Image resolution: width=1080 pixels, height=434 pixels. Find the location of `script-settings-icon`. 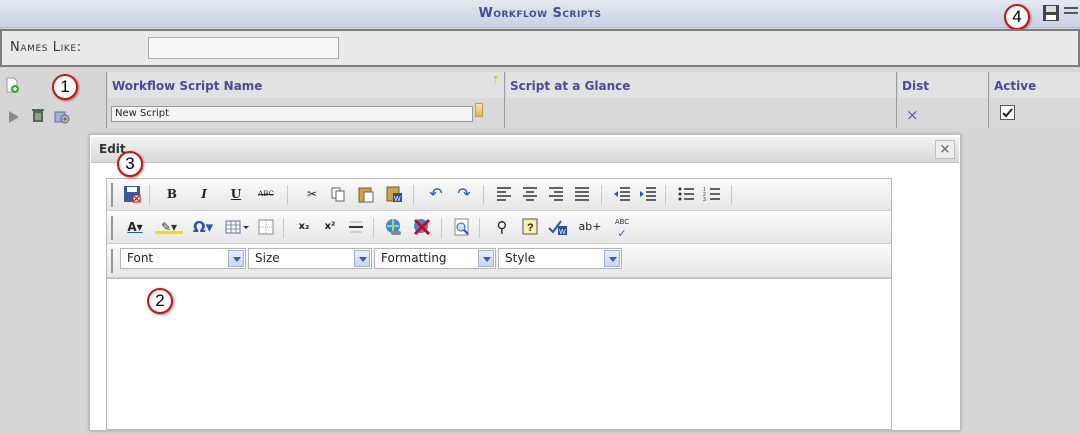

script-settings-icon is located at coordinates (62, 116).